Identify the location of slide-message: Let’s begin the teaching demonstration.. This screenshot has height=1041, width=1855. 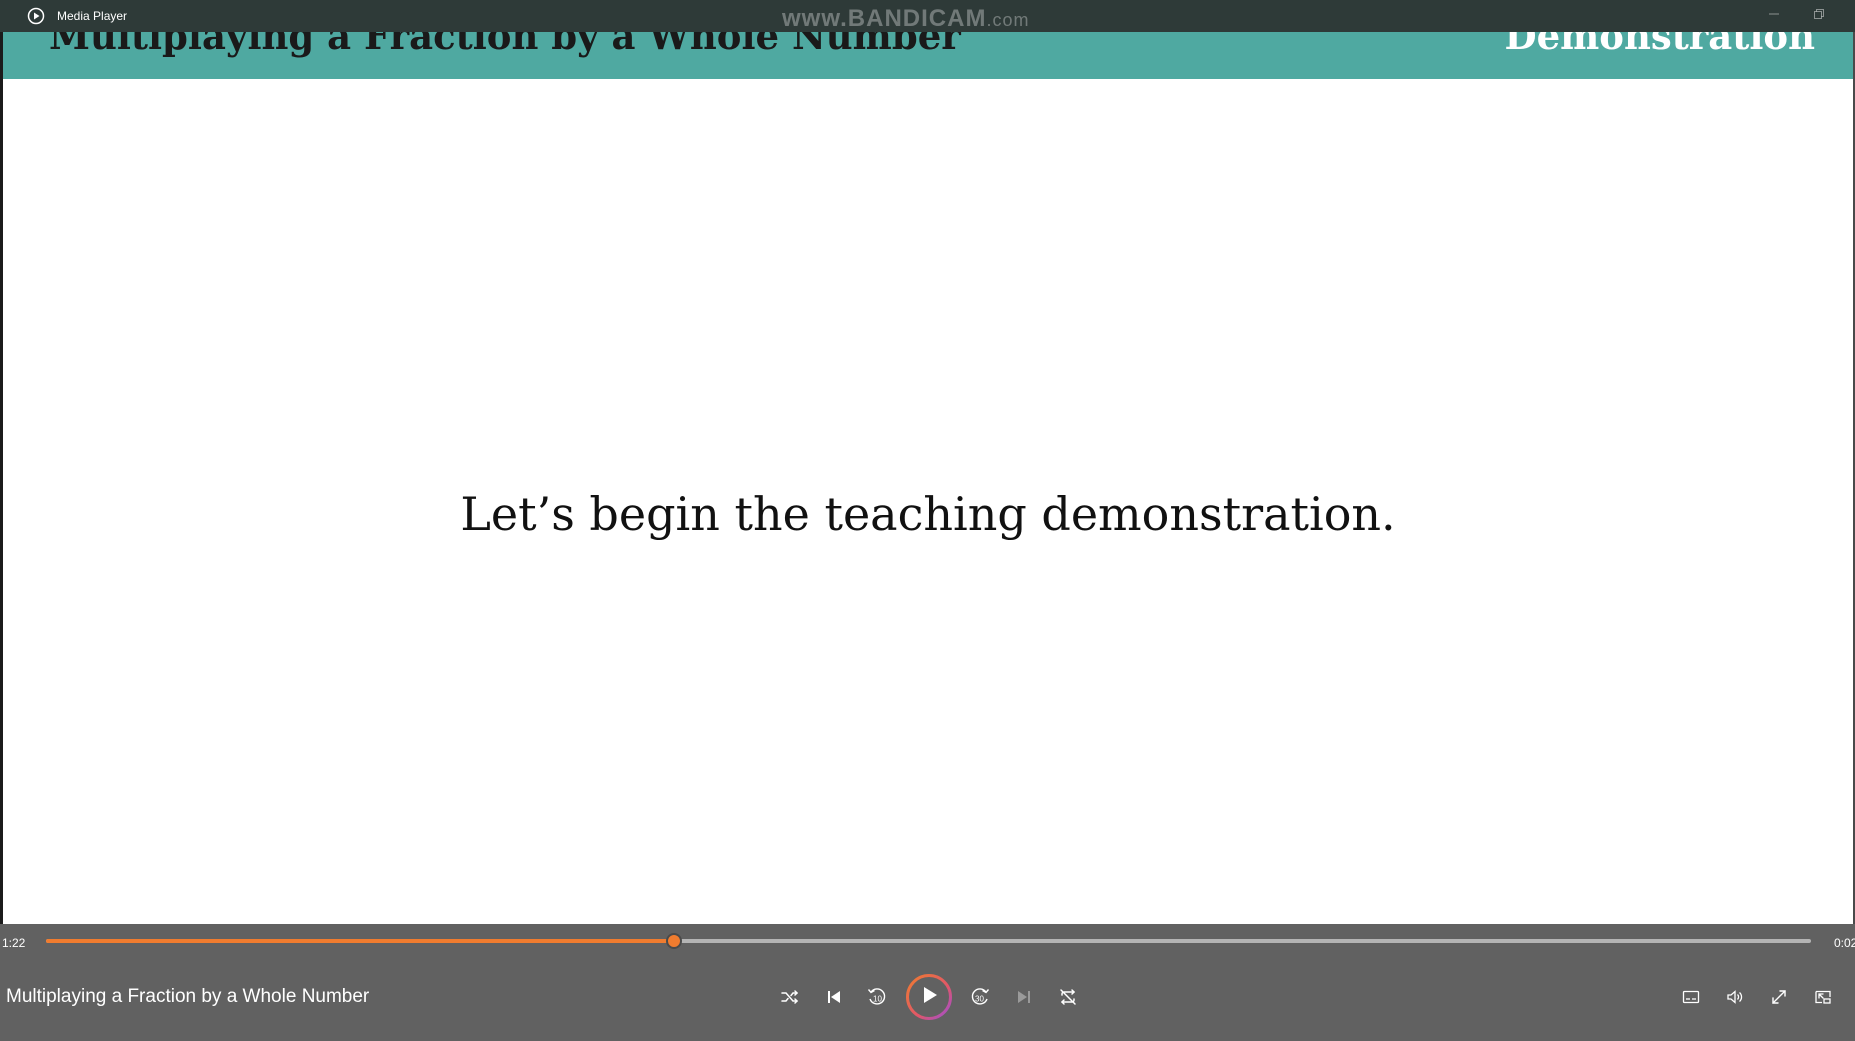
(928, 514).